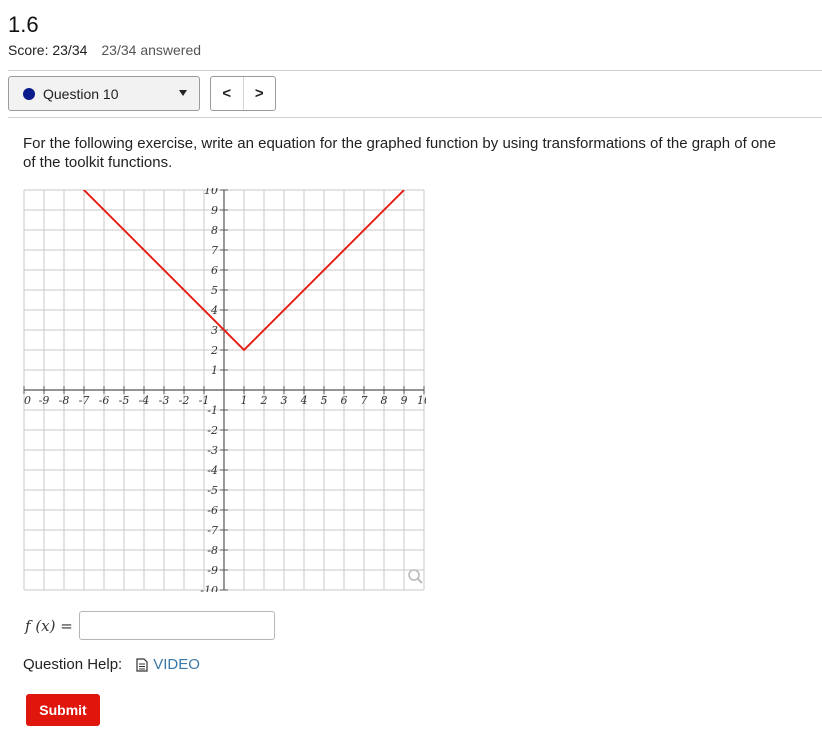 This screenshot has height=749, width=822. Describe the element at coordinates (212, 530) in the screenshot. I see `y-tick-label: -7` at that location.